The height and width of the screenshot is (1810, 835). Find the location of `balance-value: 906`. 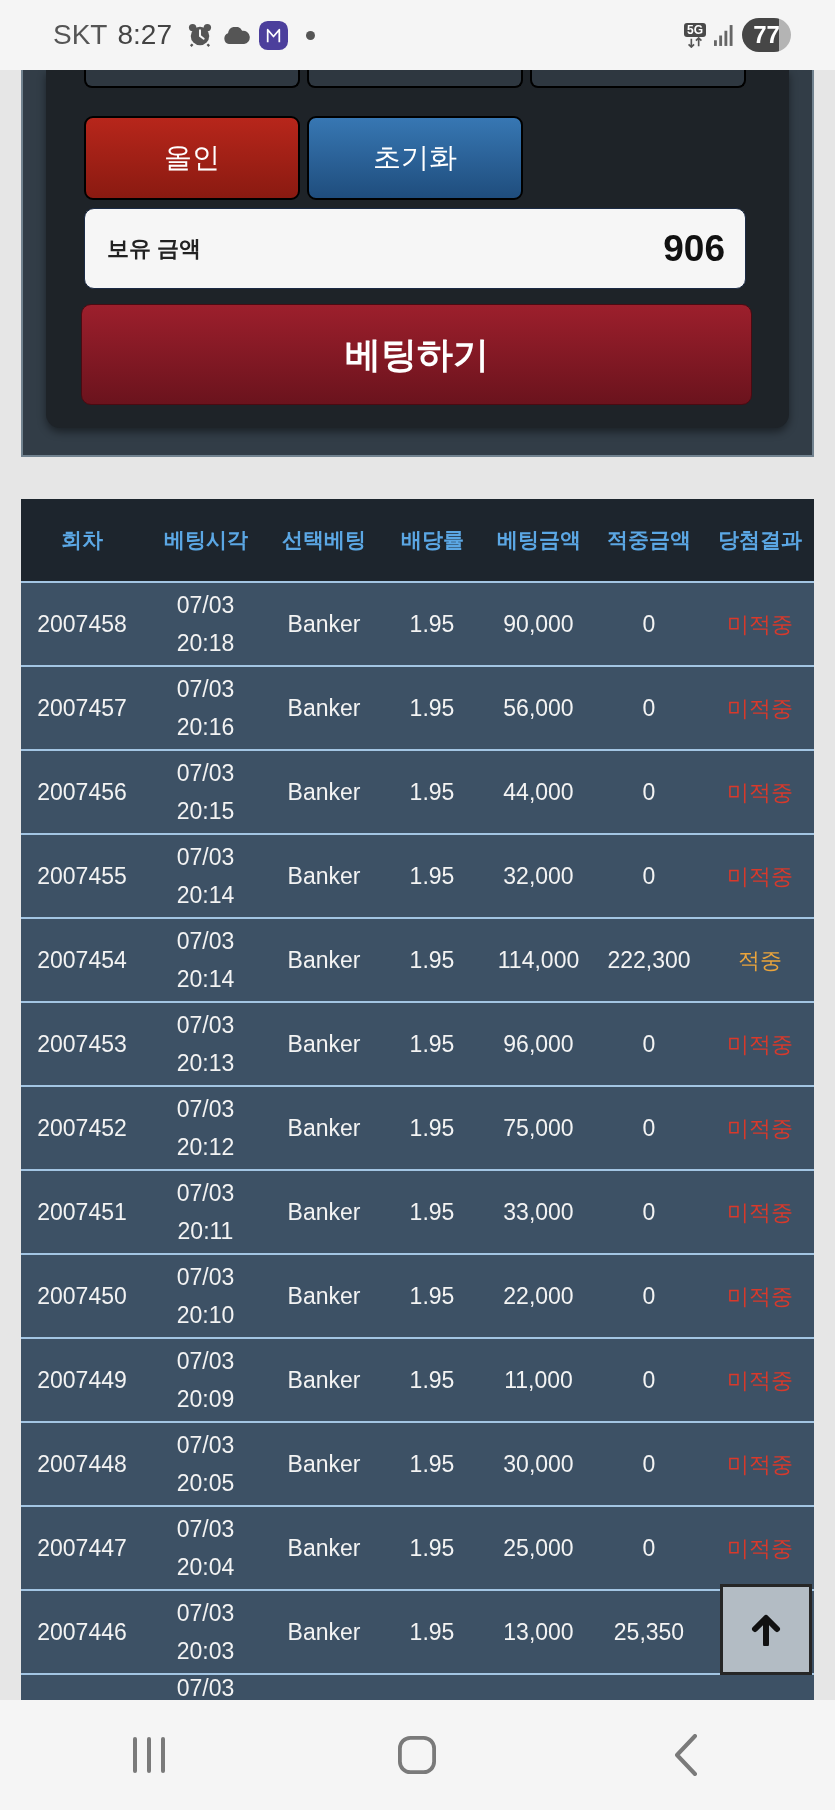

balance-value: 906 is located at coordinates (694, 248).